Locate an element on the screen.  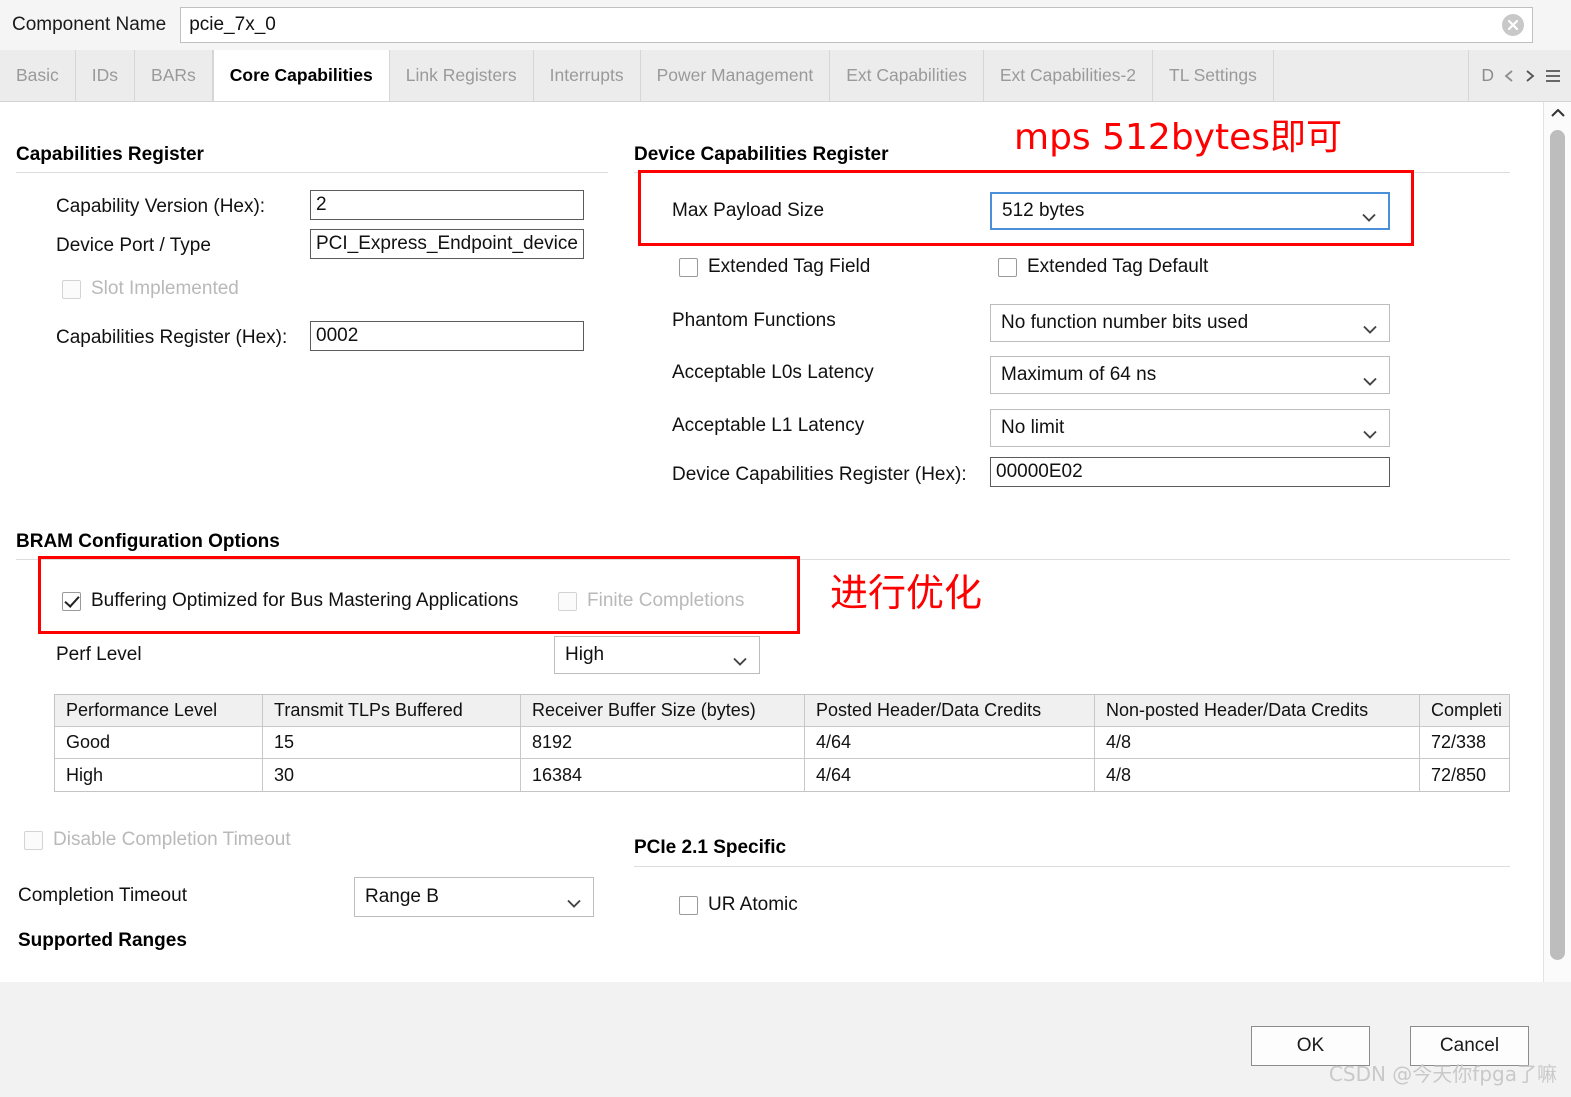
tab-core-capabilities: Core Capabilities is located at coordinates (301, 75).